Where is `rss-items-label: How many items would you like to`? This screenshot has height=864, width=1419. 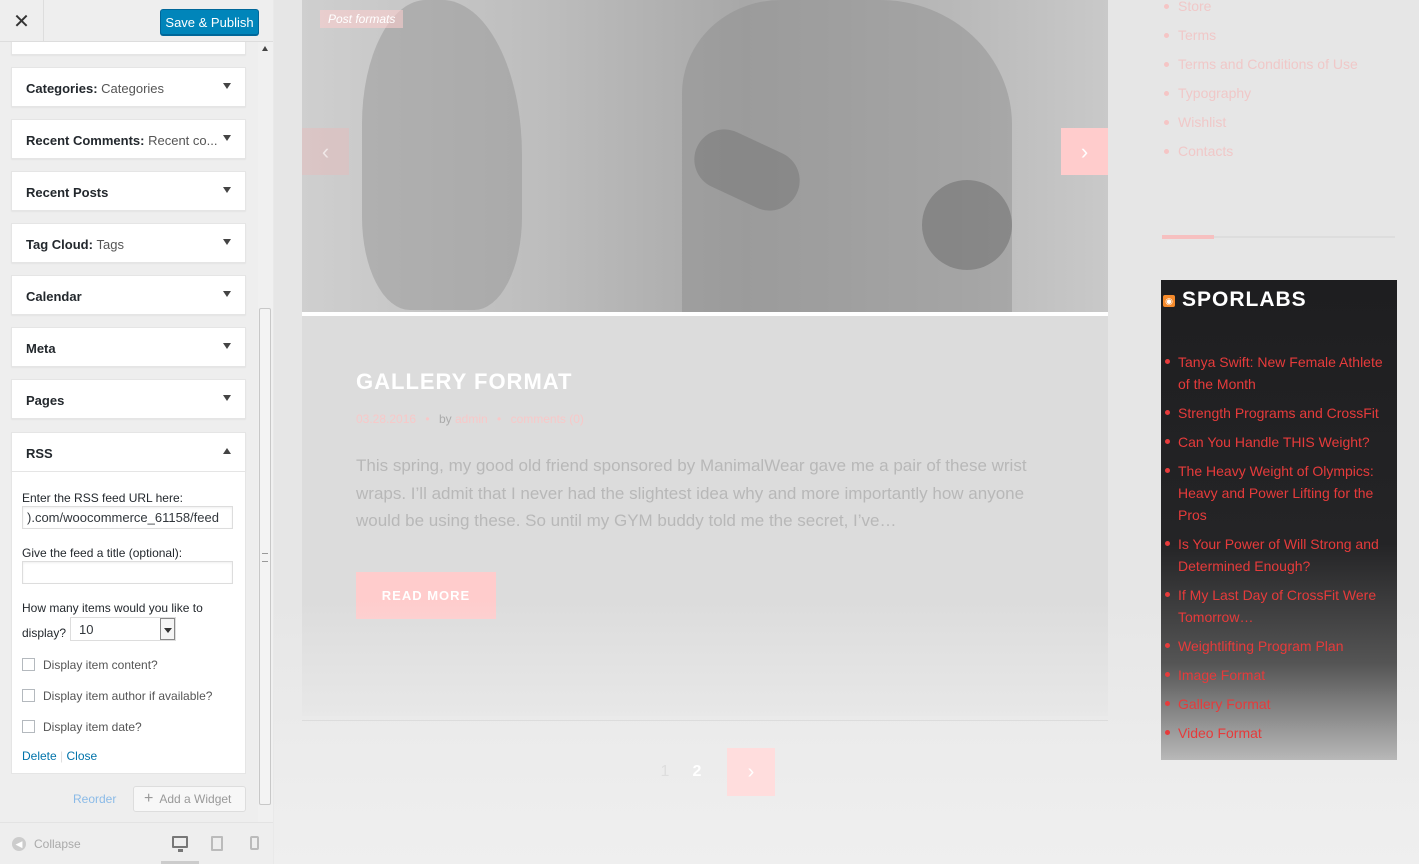 rss-items-label: How many items would you like to is located at coordinates (112, 608).